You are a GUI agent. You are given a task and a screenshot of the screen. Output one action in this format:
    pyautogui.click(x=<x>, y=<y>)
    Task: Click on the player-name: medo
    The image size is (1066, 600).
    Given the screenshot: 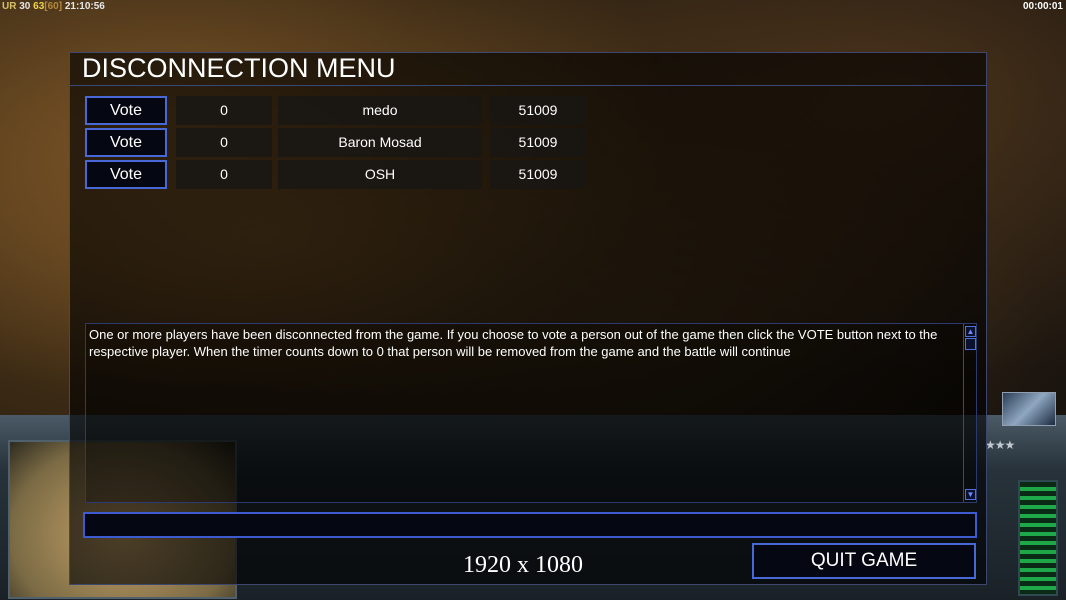 What is the action you would take?
    pyautogui.click(x=380, y=110)
    